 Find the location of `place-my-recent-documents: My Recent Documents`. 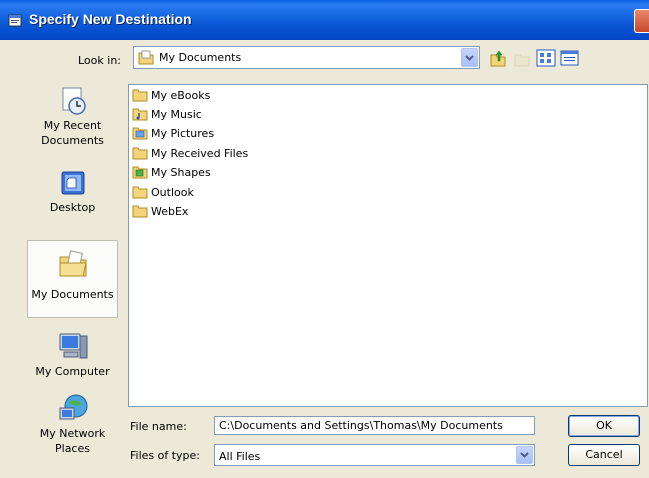

place-my-recent-documents: My Recent Documents is located at coordinates (72, 115).